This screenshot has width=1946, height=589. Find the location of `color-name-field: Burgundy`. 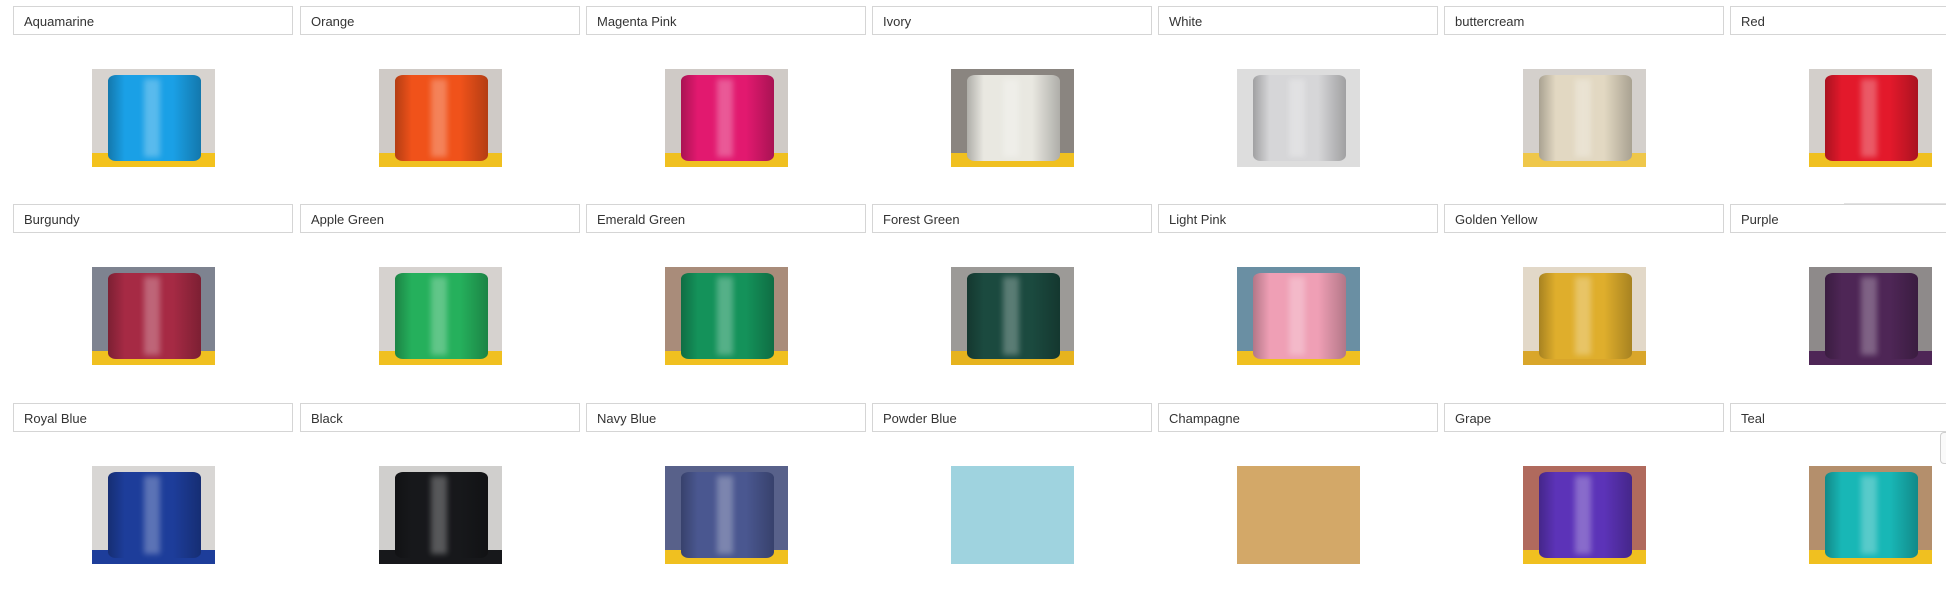

color-name-field: Burgundy is located at coordinates (153, 218).